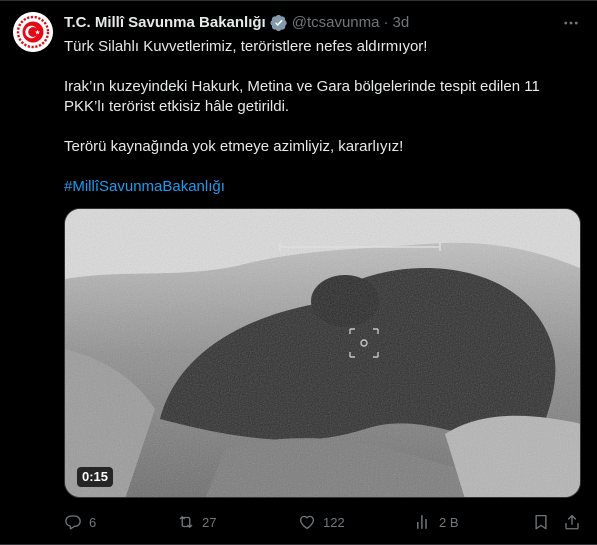  Describe the element at coordinates (436, 522) in the screenshot. I see `views-button: 2 B` at that location.